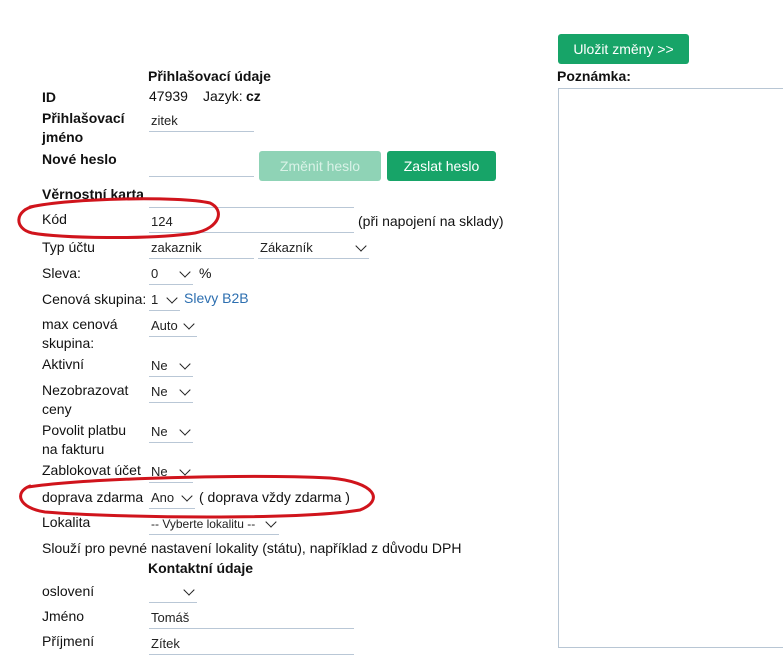 The width and height of the screenshot is (783, 655). Describe the element at coordinates (164, 325) in the screenshot. I see `max-price-group-select-value: Auto` at that location.